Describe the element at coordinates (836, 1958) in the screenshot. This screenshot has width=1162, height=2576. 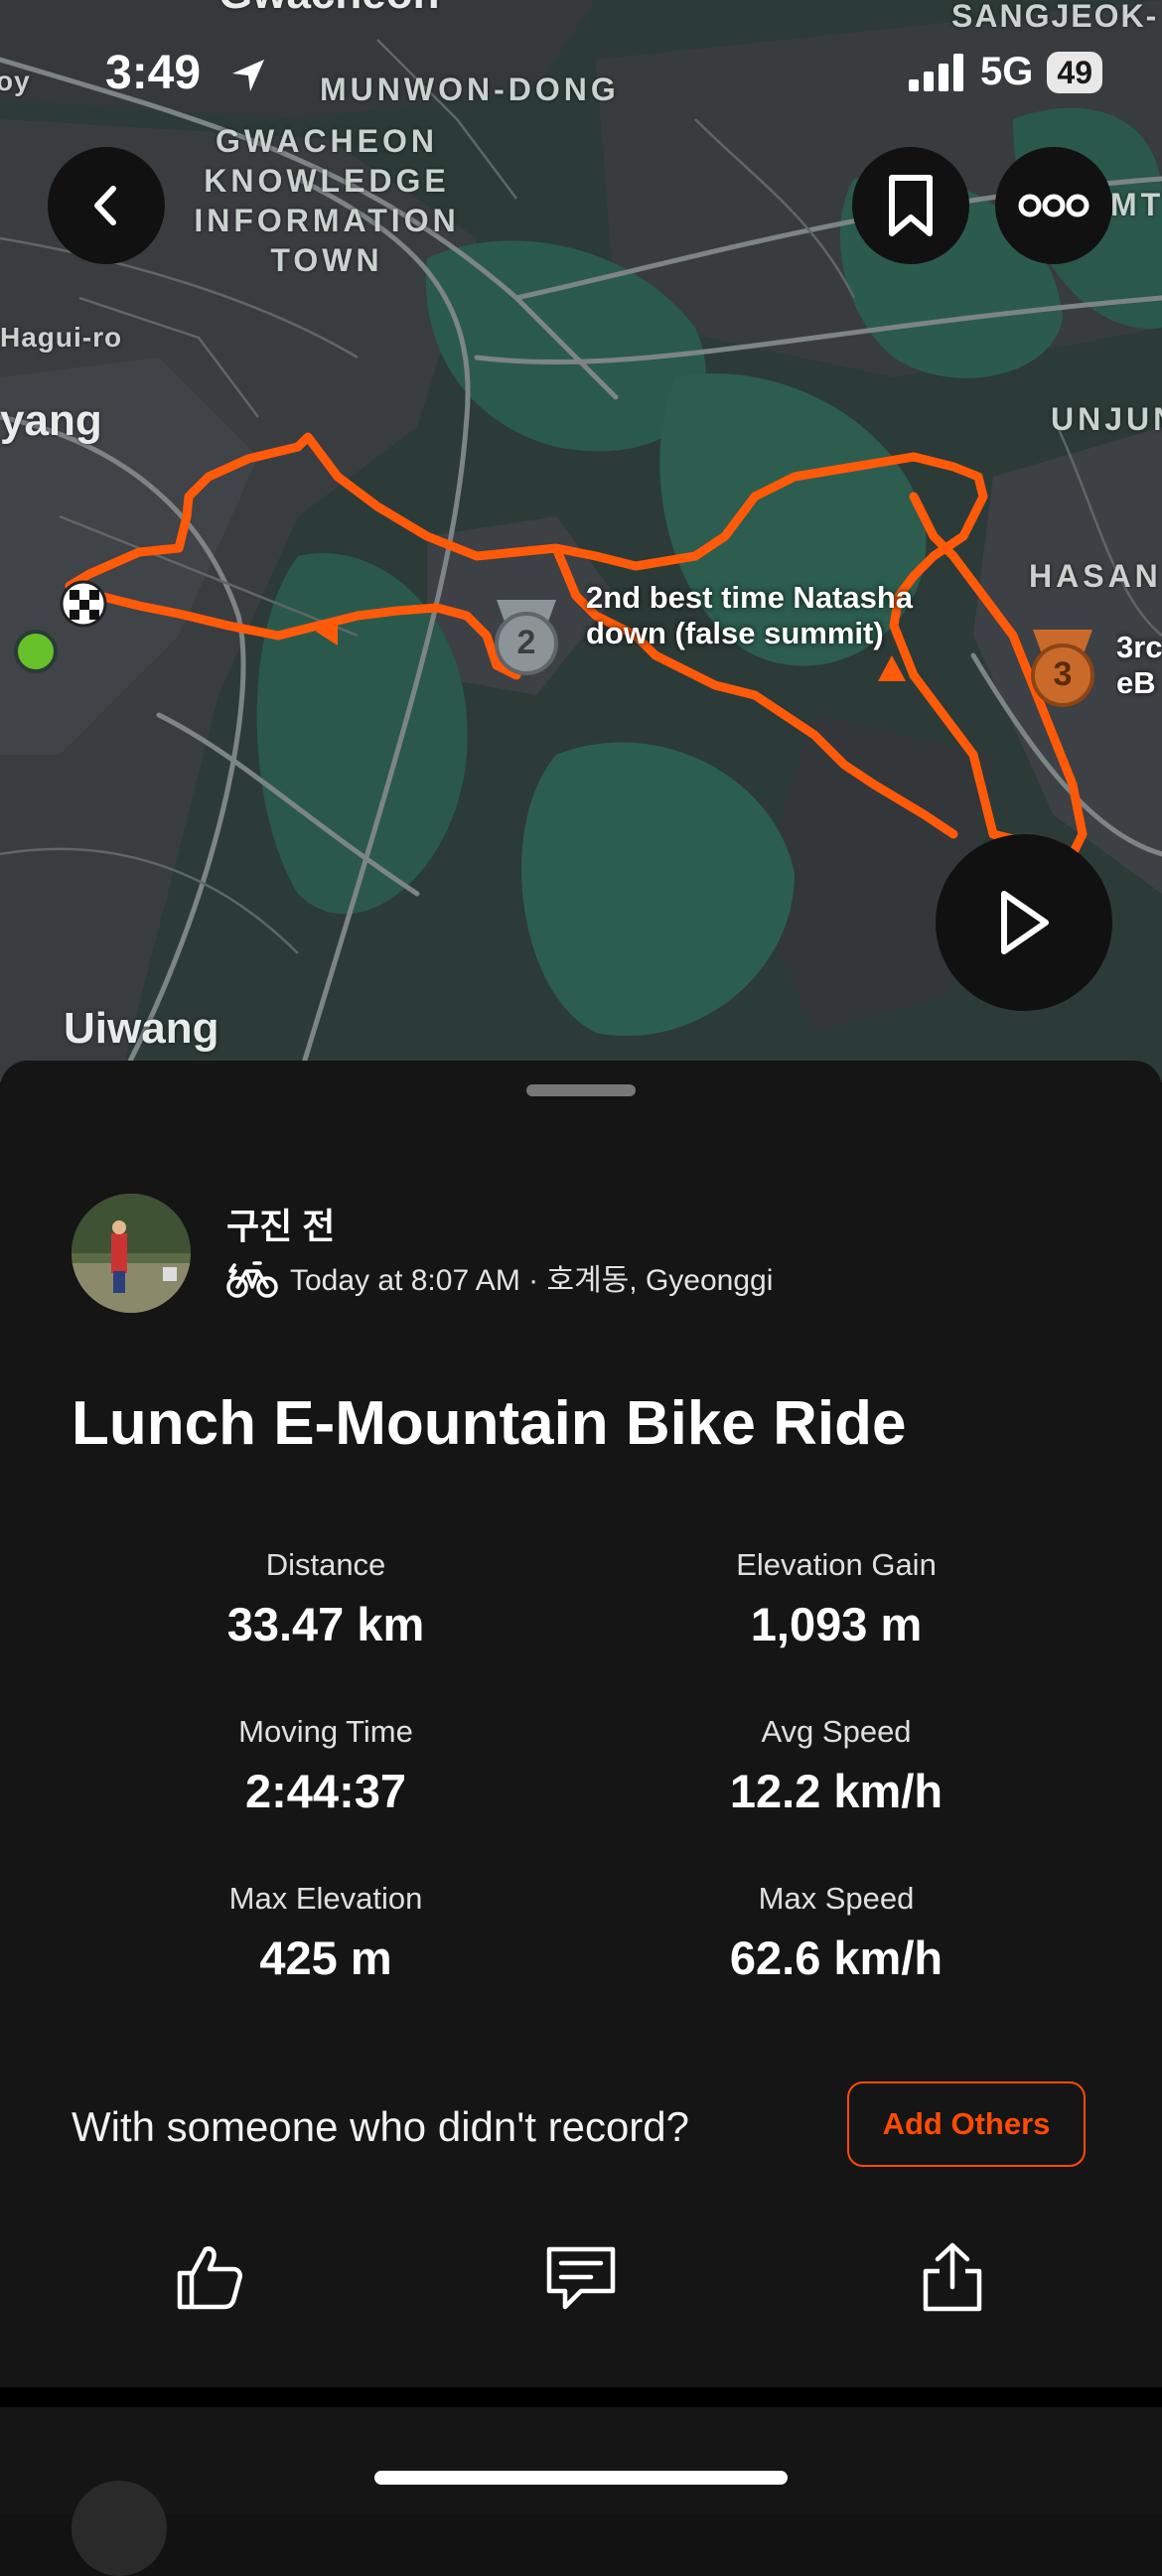
I see `stat-value: 62.6 km/h` at that location.